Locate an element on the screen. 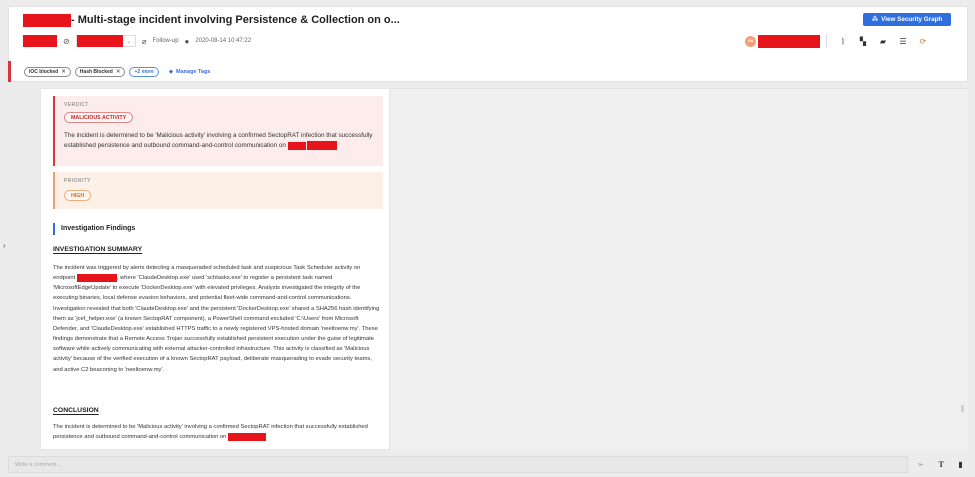  incident-timestamp: 2020-08-14 10:47:22 is located at coordinates (223, 41).